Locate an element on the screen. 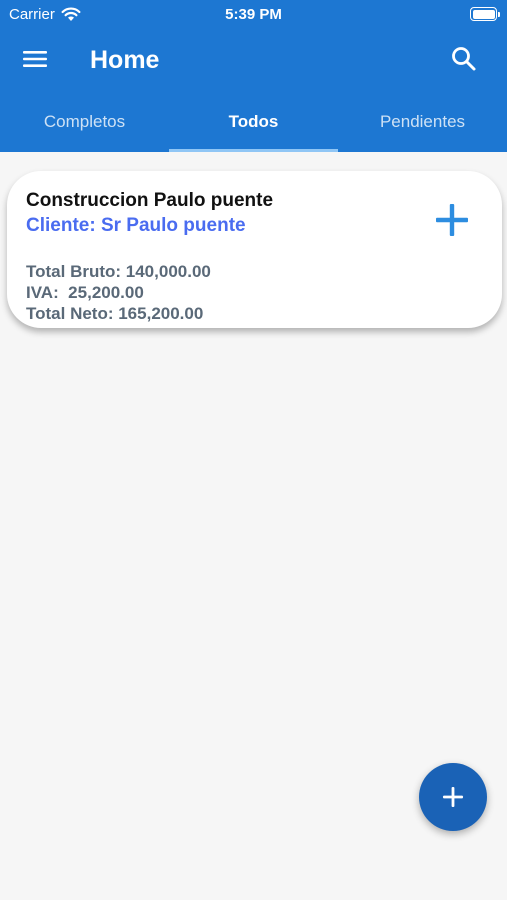 The image size is (507, 900). plus-icon is located at coordinates (453, 797).